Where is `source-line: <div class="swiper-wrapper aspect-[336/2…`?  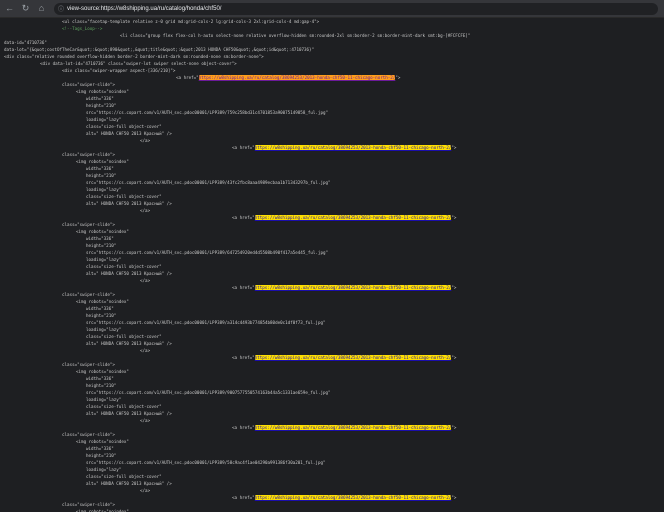
source-line: <div class="swiper-wrapper aspect-[336/2… is located at coordinates (119, 70).